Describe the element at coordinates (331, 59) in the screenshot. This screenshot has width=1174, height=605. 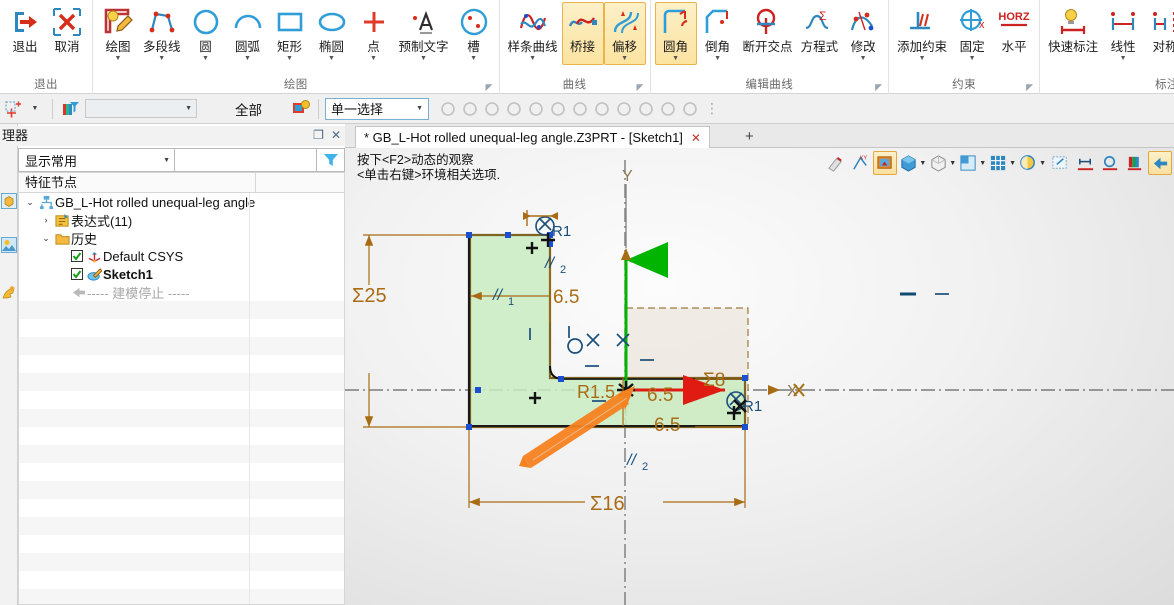
I see `ellipse-button-dropdown-arrow: ▼` at that location.